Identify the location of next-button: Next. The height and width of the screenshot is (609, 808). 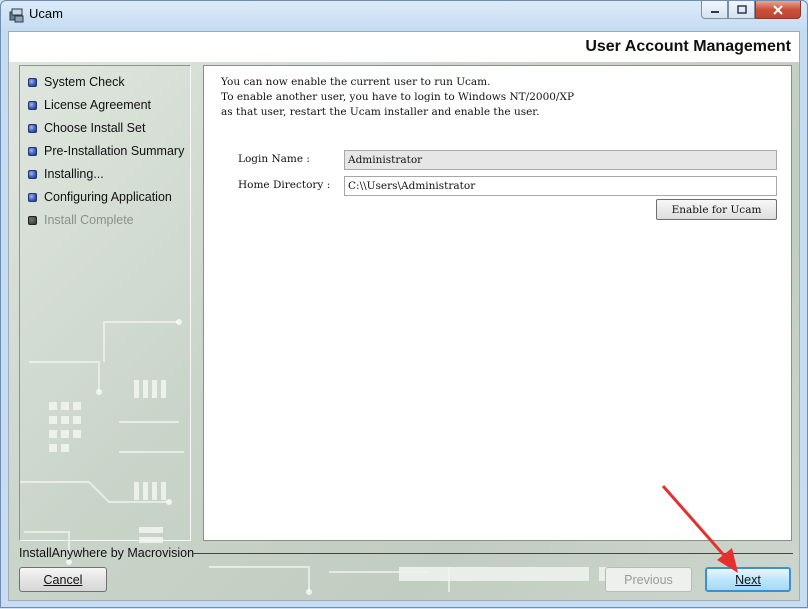
(748, 579).